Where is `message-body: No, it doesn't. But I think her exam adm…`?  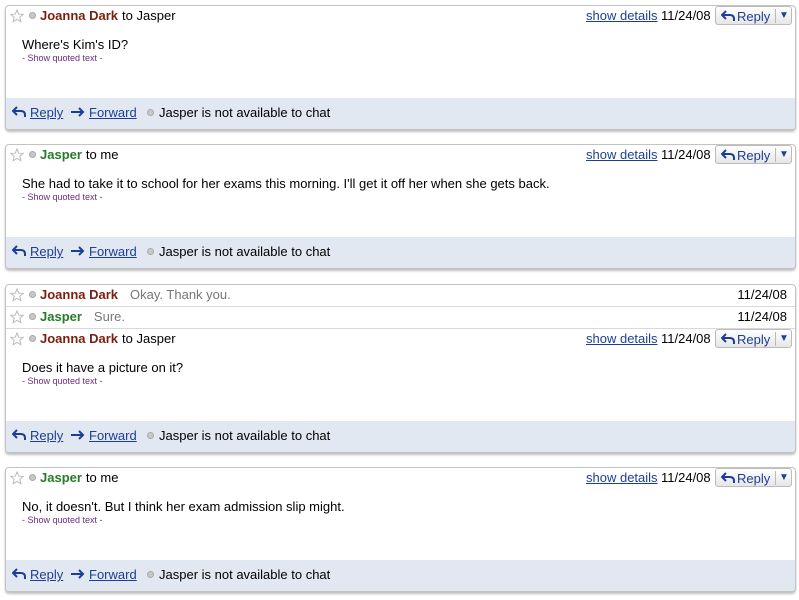 message-body: No, it doesn't. But I think her exam adm… is located at coordinates (183, 506).